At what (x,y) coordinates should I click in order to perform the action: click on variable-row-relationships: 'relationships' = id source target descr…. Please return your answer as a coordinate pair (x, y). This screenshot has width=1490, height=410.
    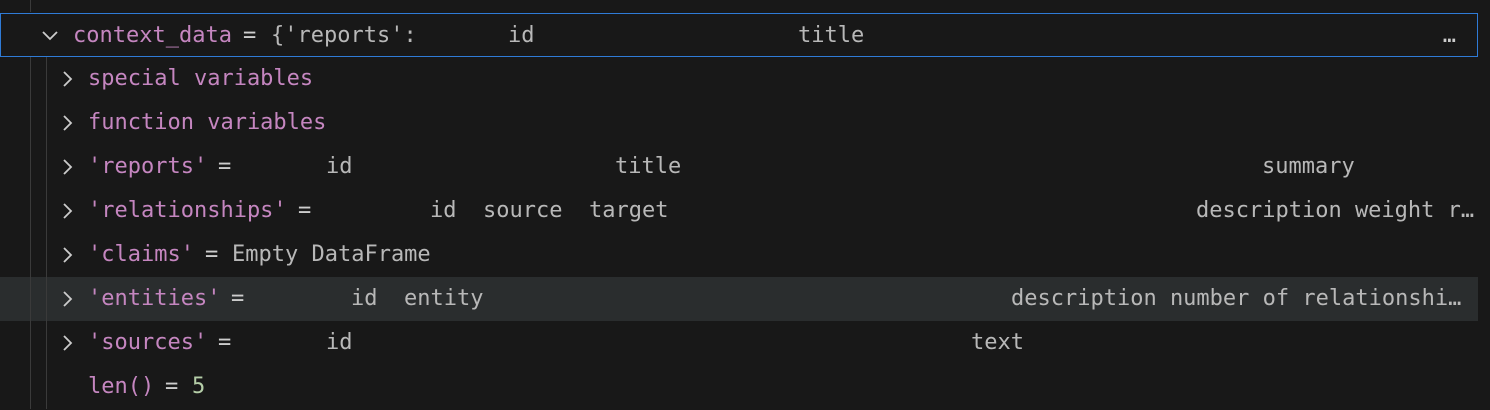
    Looking at the image, I should click on (739, 211).